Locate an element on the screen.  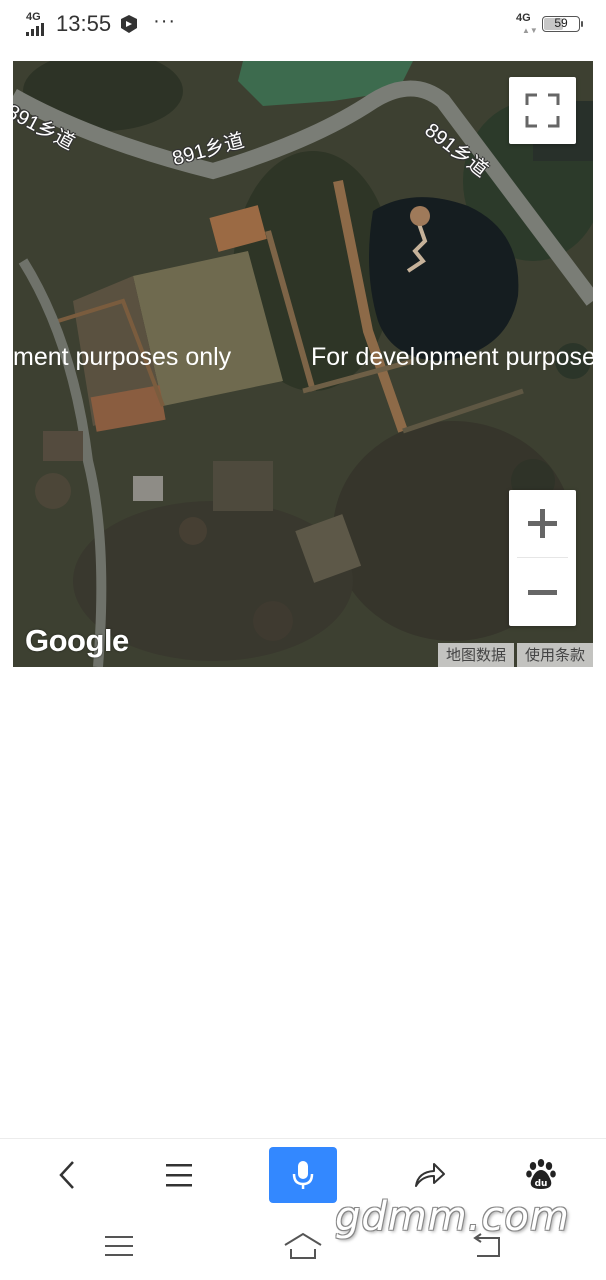
home-icon is located at coordinates (303, 1245).